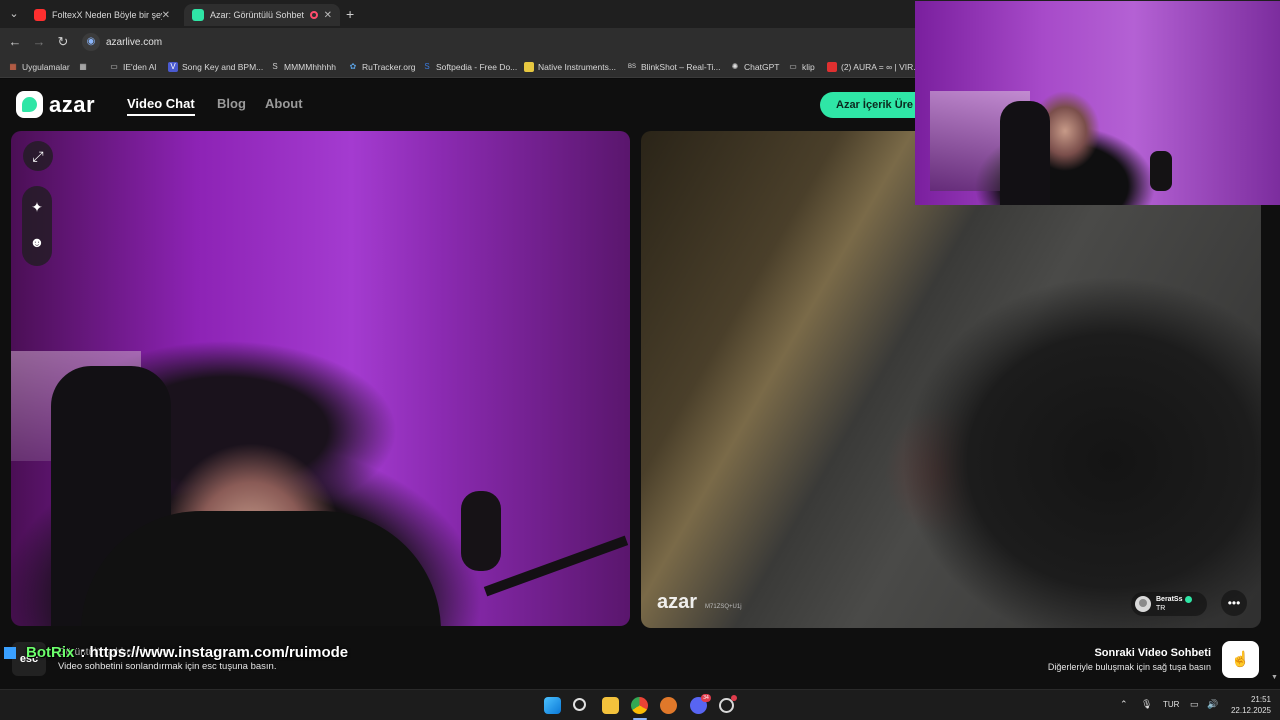 The height and width of the screenshot is (720, 1280). I want to click on bookmark-chatgpt: ✺ ChatGPT, so click(755, 67).